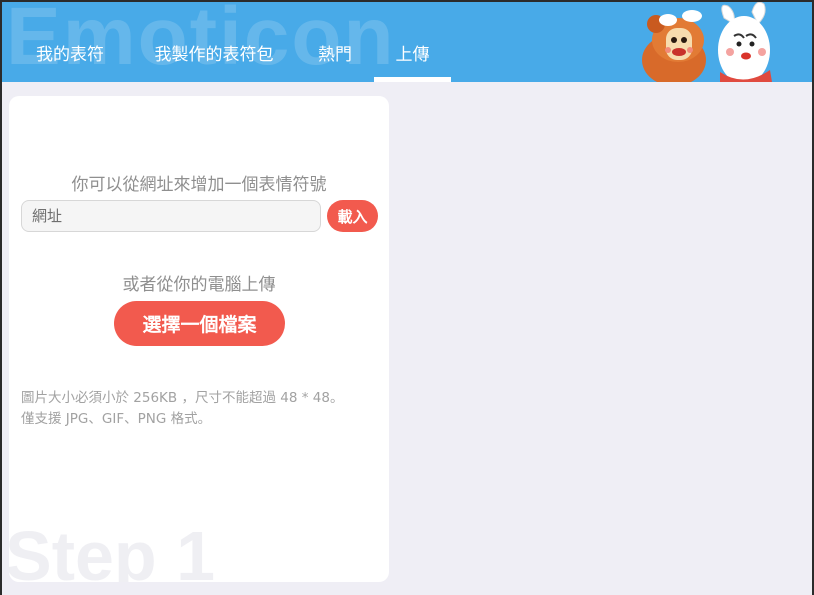  Describe the element at coordinates (352, 216) in the screenshot. I see `load-button: 載入` at that location.